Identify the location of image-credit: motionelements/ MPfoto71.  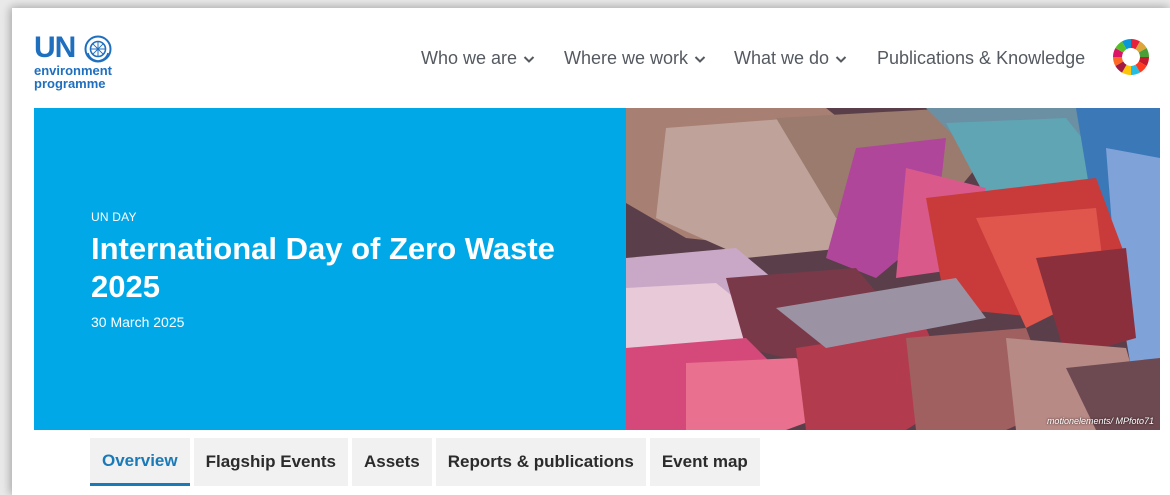
(1100, 421).